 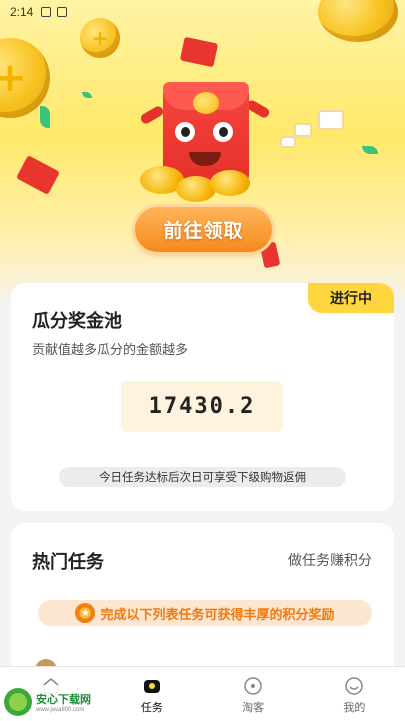 I want to click on status-badge: 进行中, so click(x=351, y=298).